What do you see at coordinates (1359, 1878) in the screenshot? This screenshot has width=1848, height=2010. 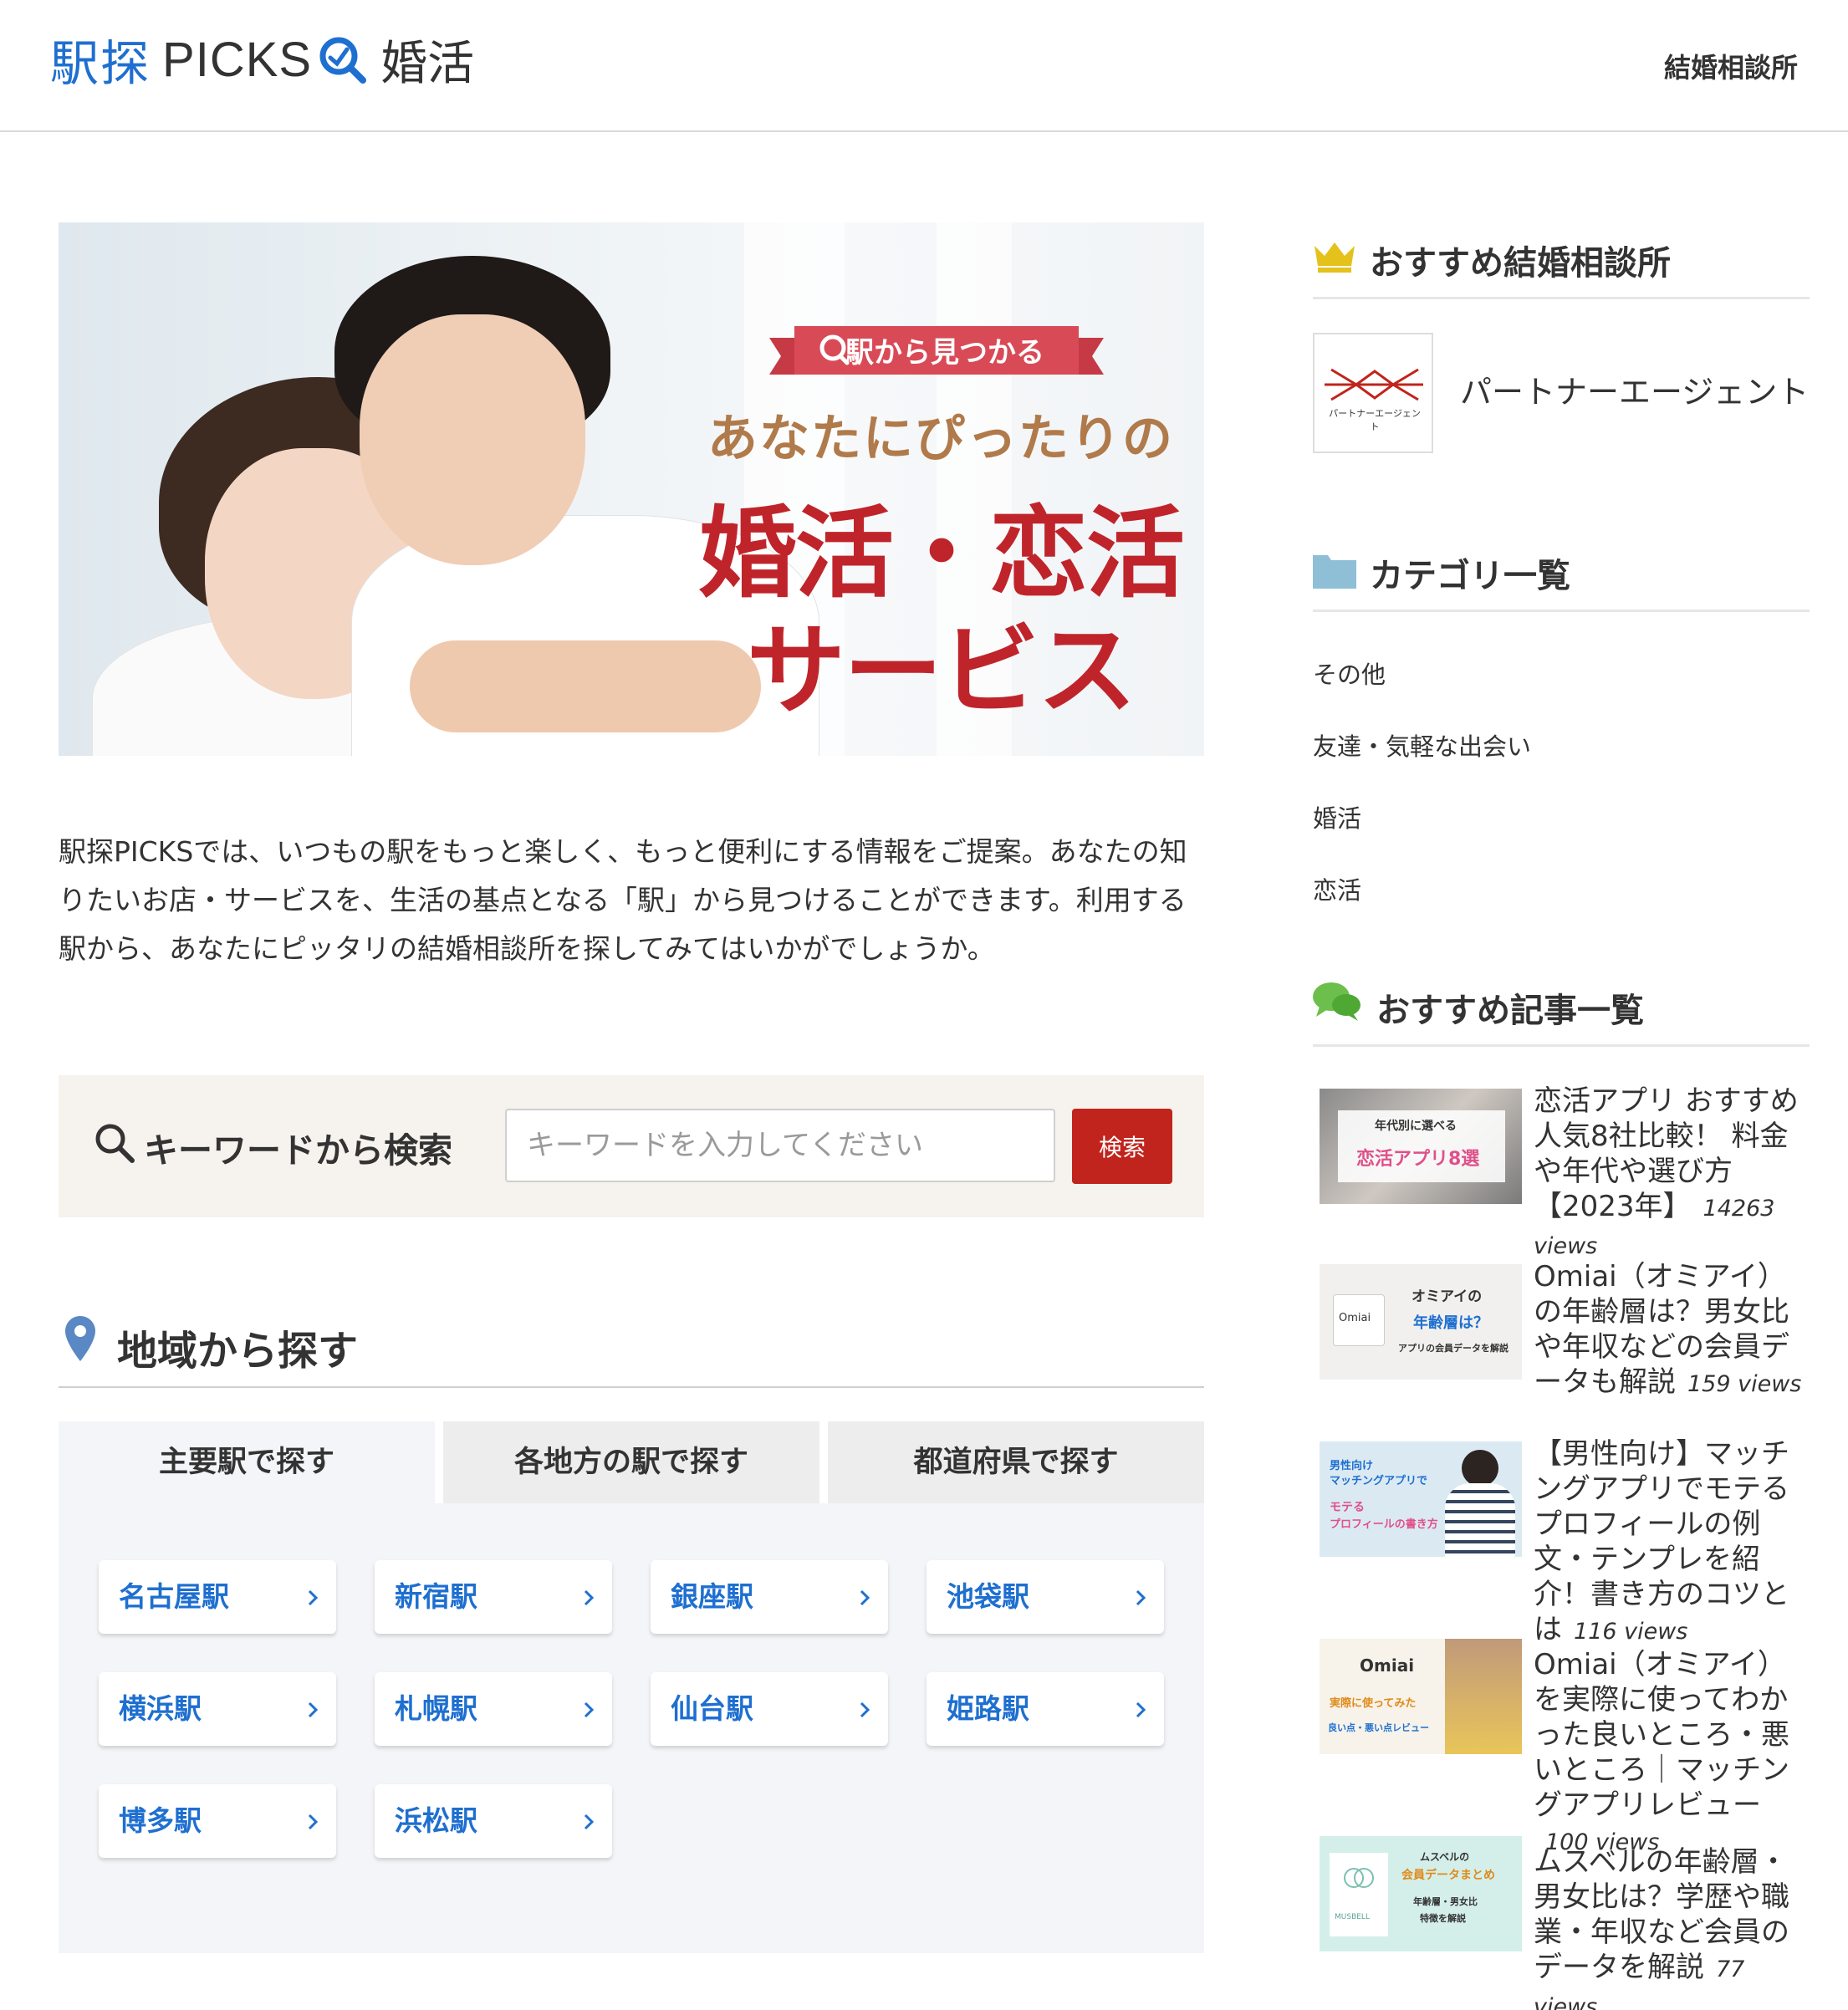 I see `musbell-logo-icon` at bounding box center [1359, 1878].